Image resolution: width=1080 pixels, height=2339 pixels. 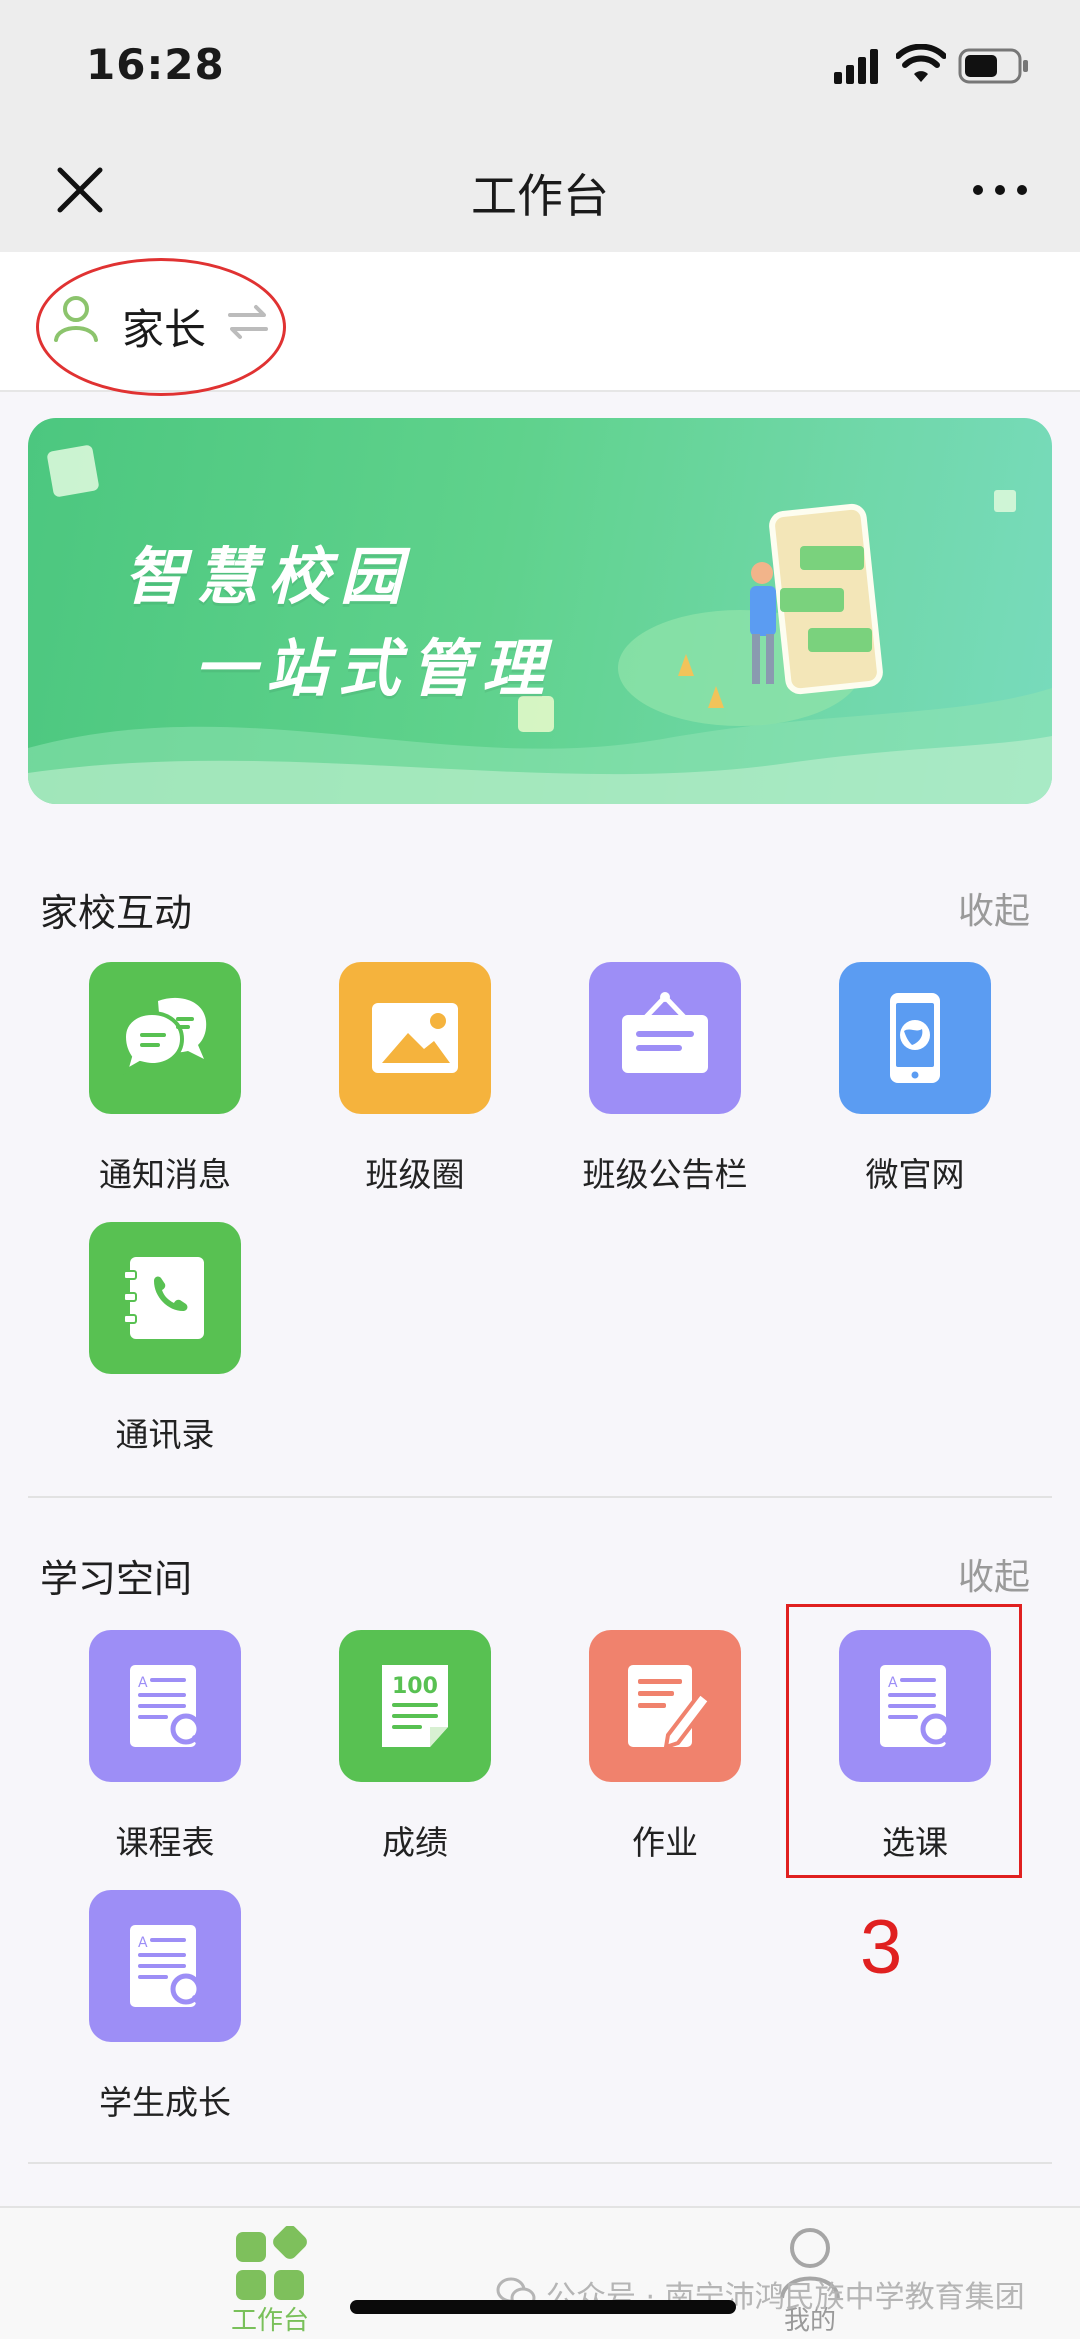 What do you see at coordinates (415, 1706) in the screenshot?
I see `score-100-icon: 100` at bounding box center [415, 1706].